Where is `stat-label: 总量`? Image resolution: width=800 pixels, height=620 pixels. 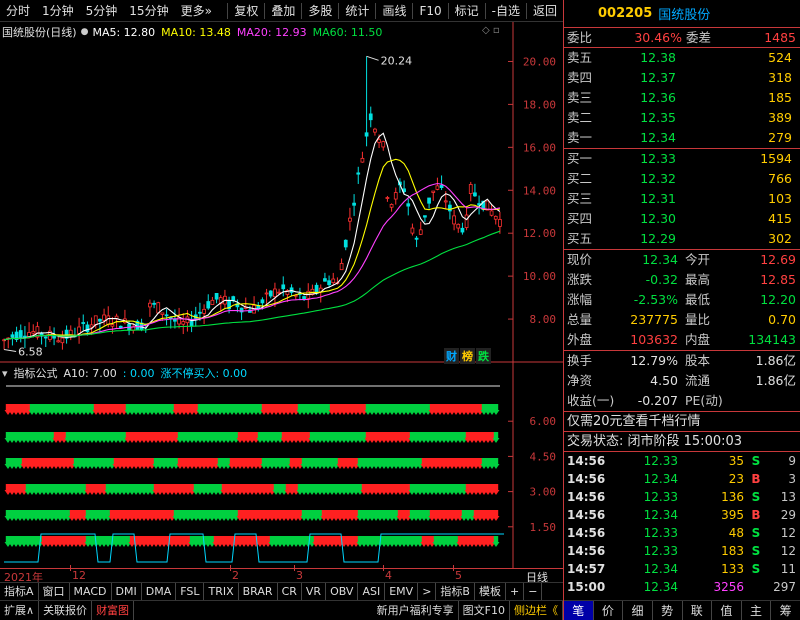
stat-label: 总量 is located at coordinates (580, 319).